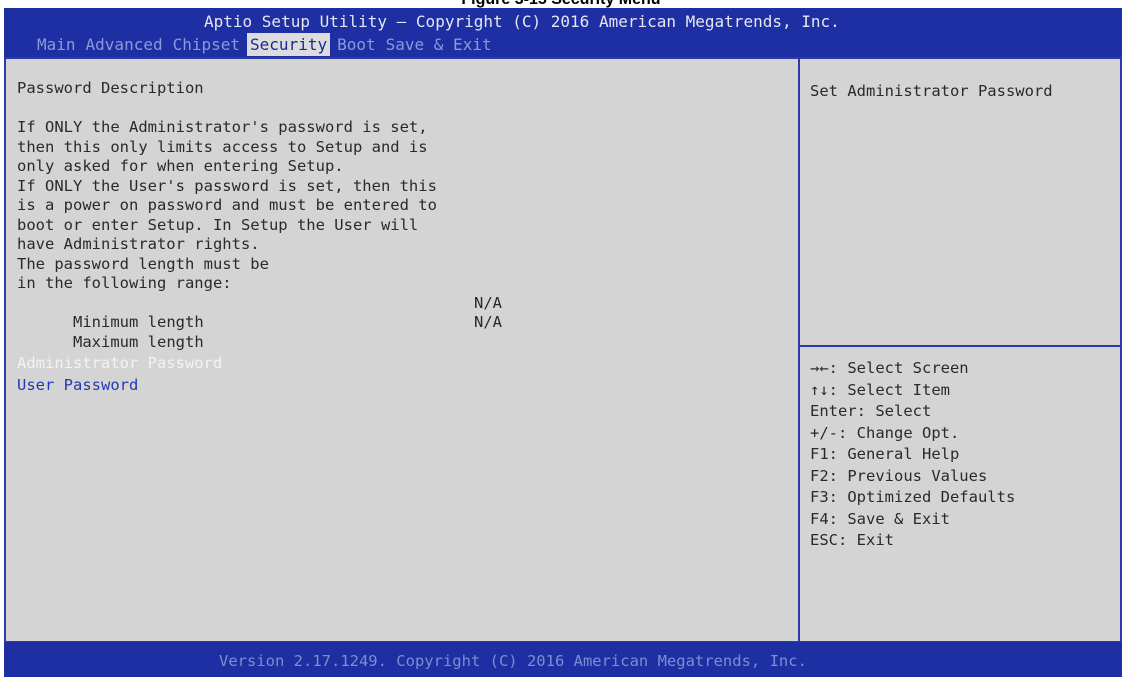  What do you see at coordinates (206, 44) in the screenshot?
I see `tab-chipset: Chipset` at bounding box center [206, 44].